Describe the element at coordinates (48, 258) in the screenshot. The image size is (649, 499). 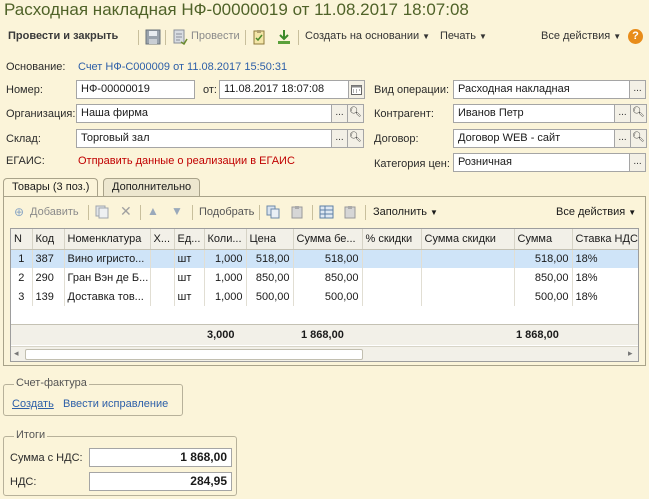
I see `cell-code: 387` at that location.